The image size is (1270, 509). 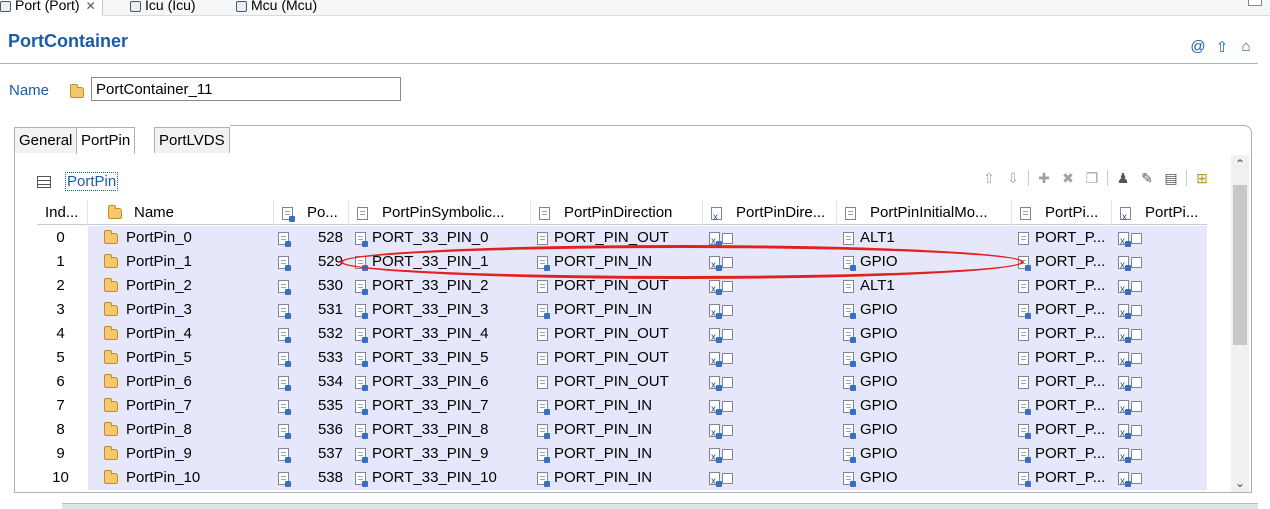 What do you see at coordinates (1222, 47) in the screenshot?
I see `arrow-up-icon: ⇧` at bounding box center [1222, 47].